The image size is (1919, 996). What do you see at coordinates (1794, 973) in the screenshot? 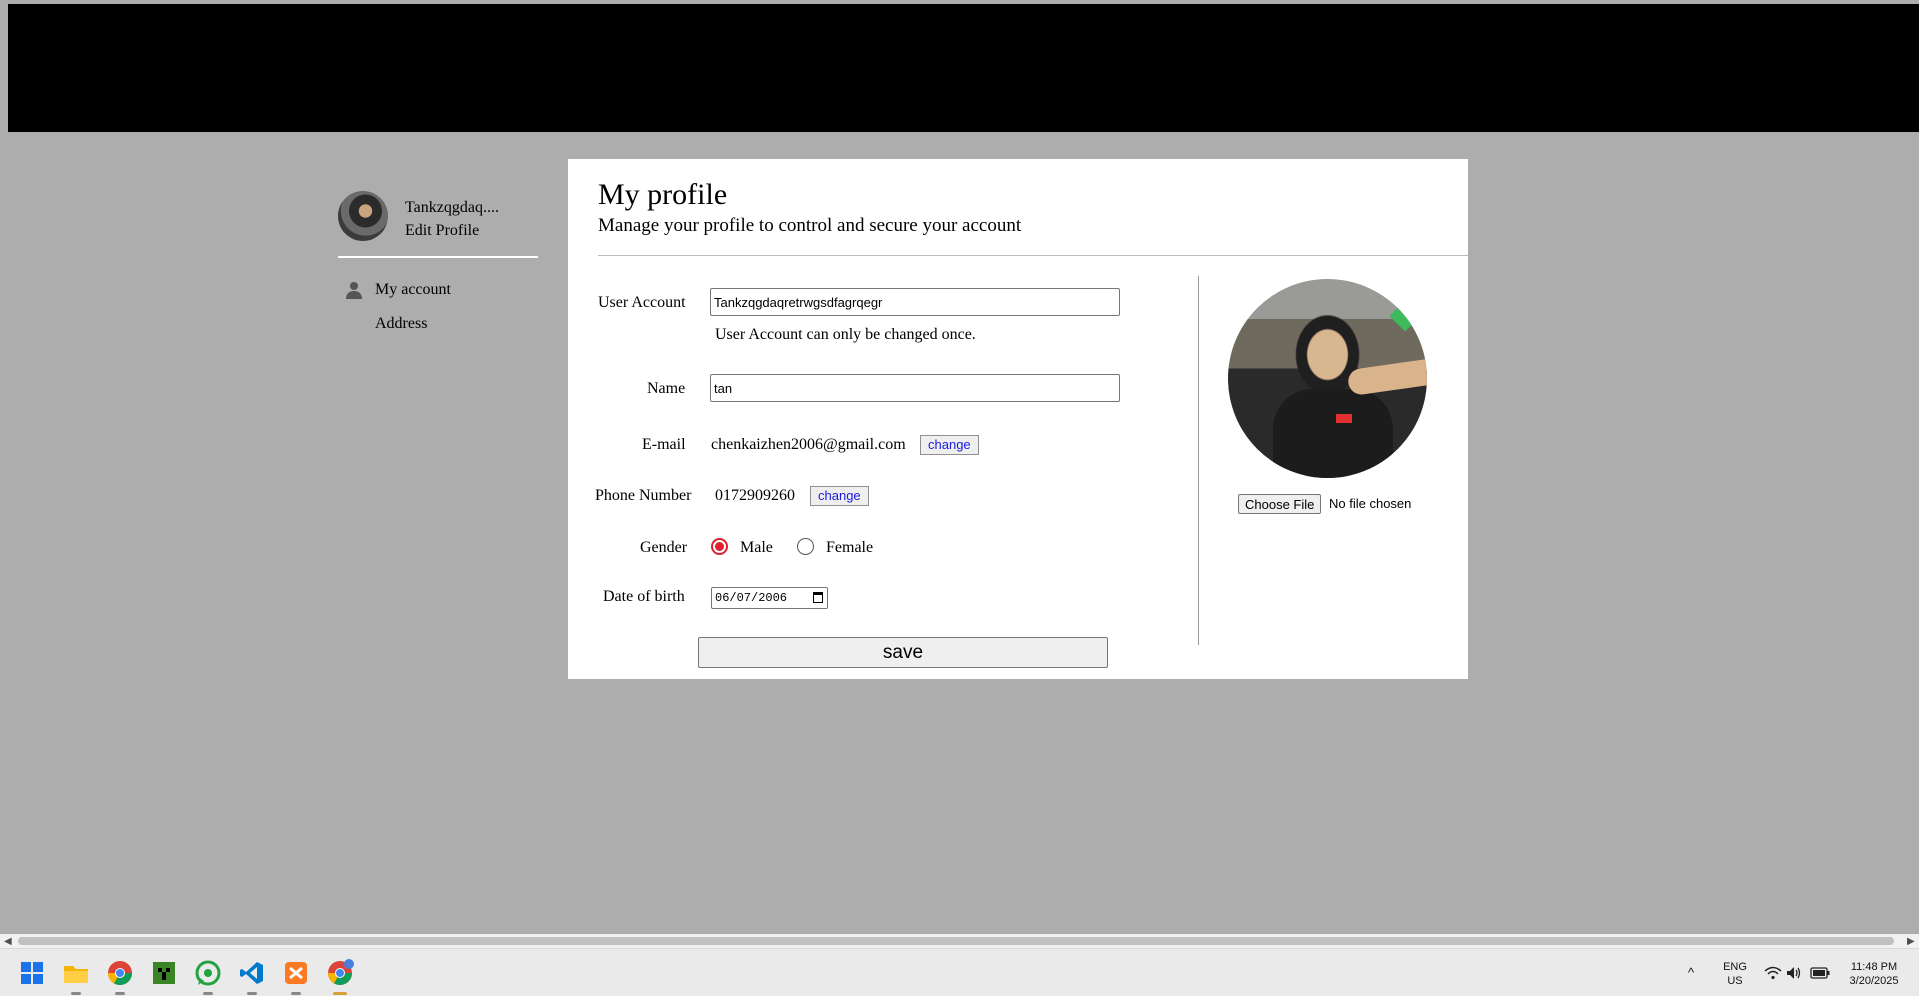
I see `volume-icon` at bounding box center [1794, 973].